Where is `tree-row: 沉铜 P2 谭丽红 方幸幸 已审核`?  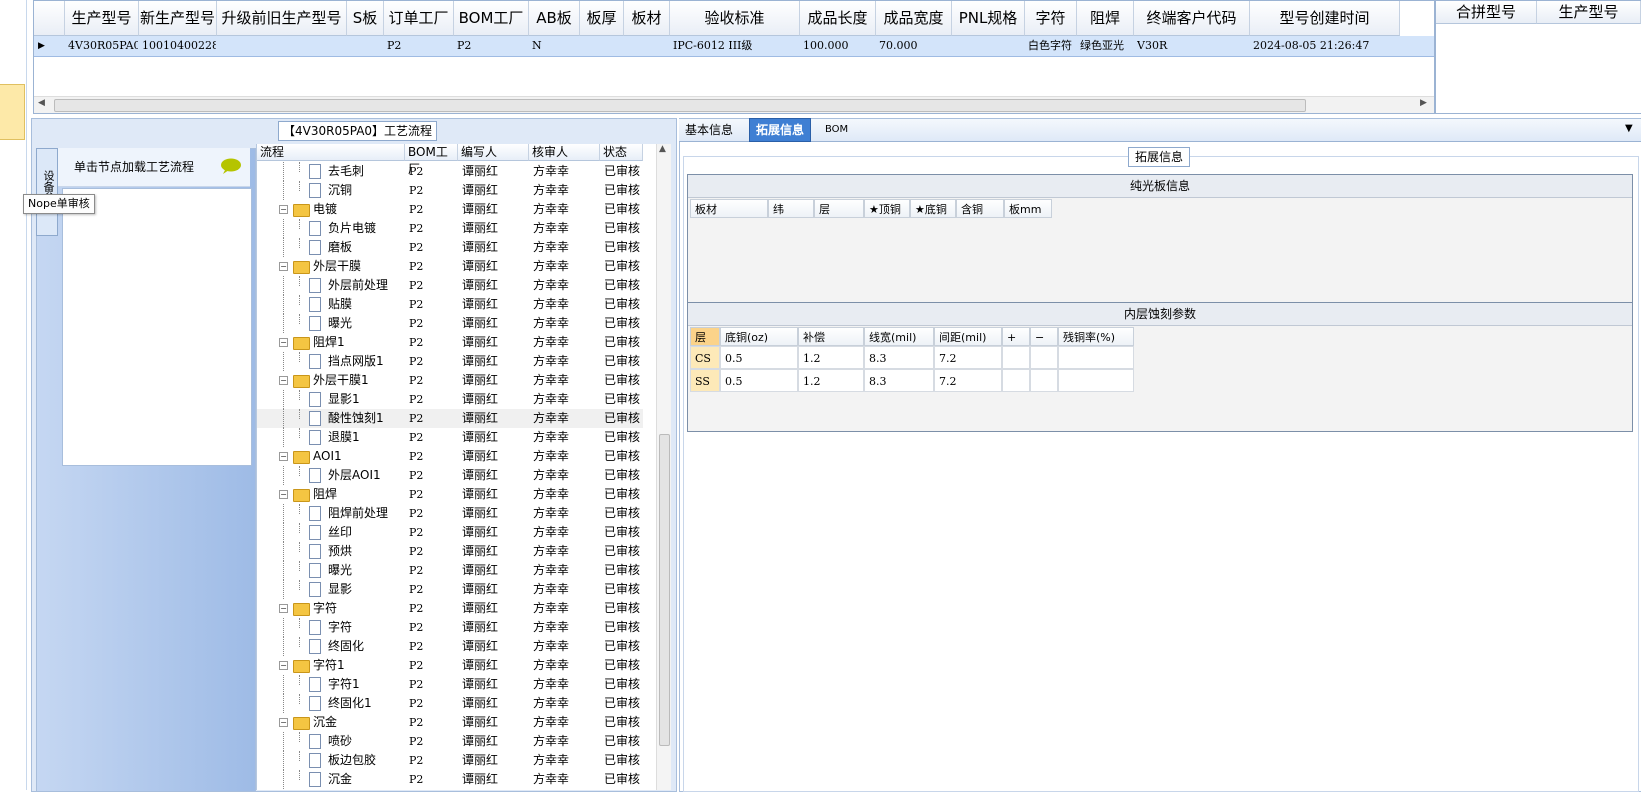 tree-row: 沉铜 P2 谭丽红 方幸幸 已审核 is located at coordinates (450, 190).